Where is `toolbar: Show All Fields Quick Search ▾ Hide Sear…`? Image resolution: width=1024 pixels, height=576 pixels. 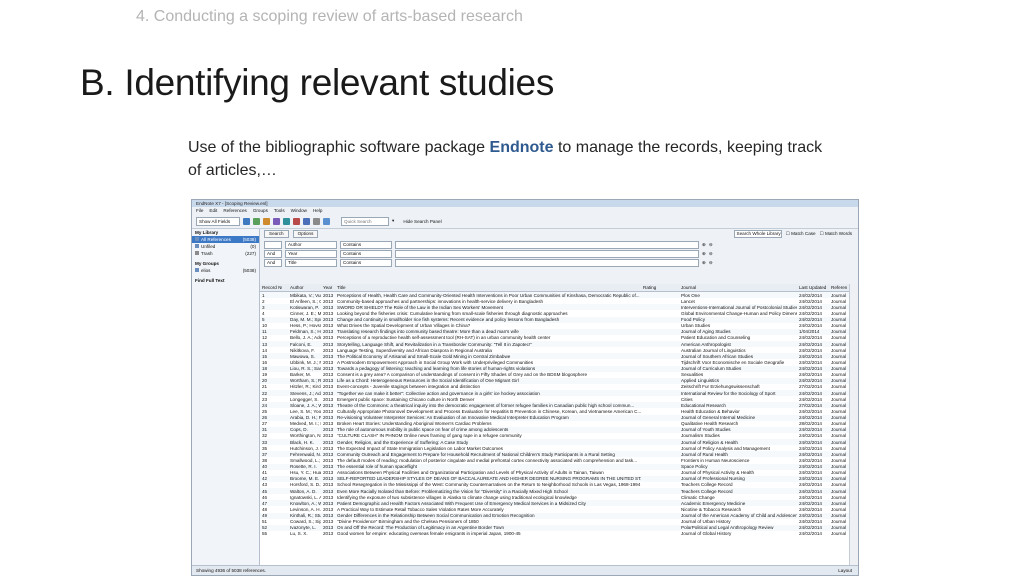 toolbar: Show All Fields Quick Search ▾ Hide Sear… is located at coordinates (525, 221).